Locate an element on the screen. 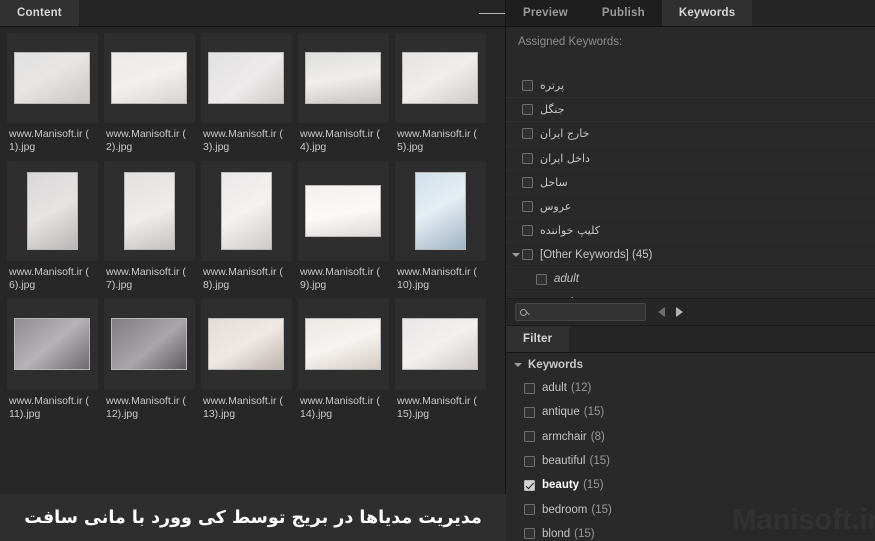 This screenshot has width=875, height=541. filter-keyword-label: beauty is located at coordinates (561, 485).